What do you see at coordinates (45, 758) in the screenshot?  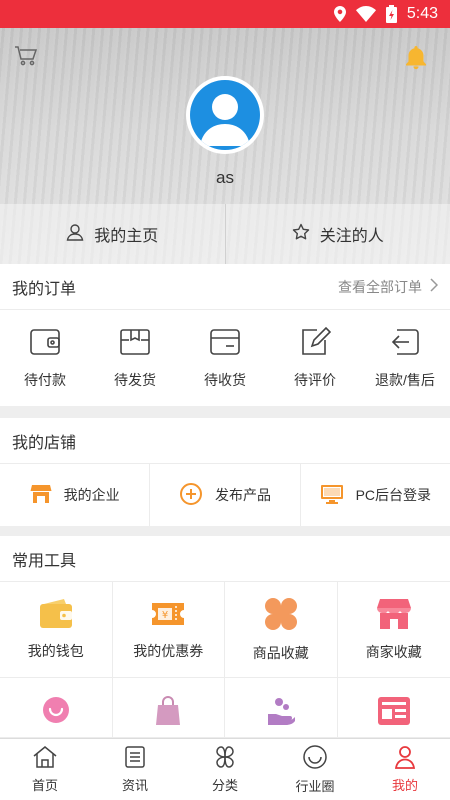 I see `home-icon` at bounding box center [45, 758].